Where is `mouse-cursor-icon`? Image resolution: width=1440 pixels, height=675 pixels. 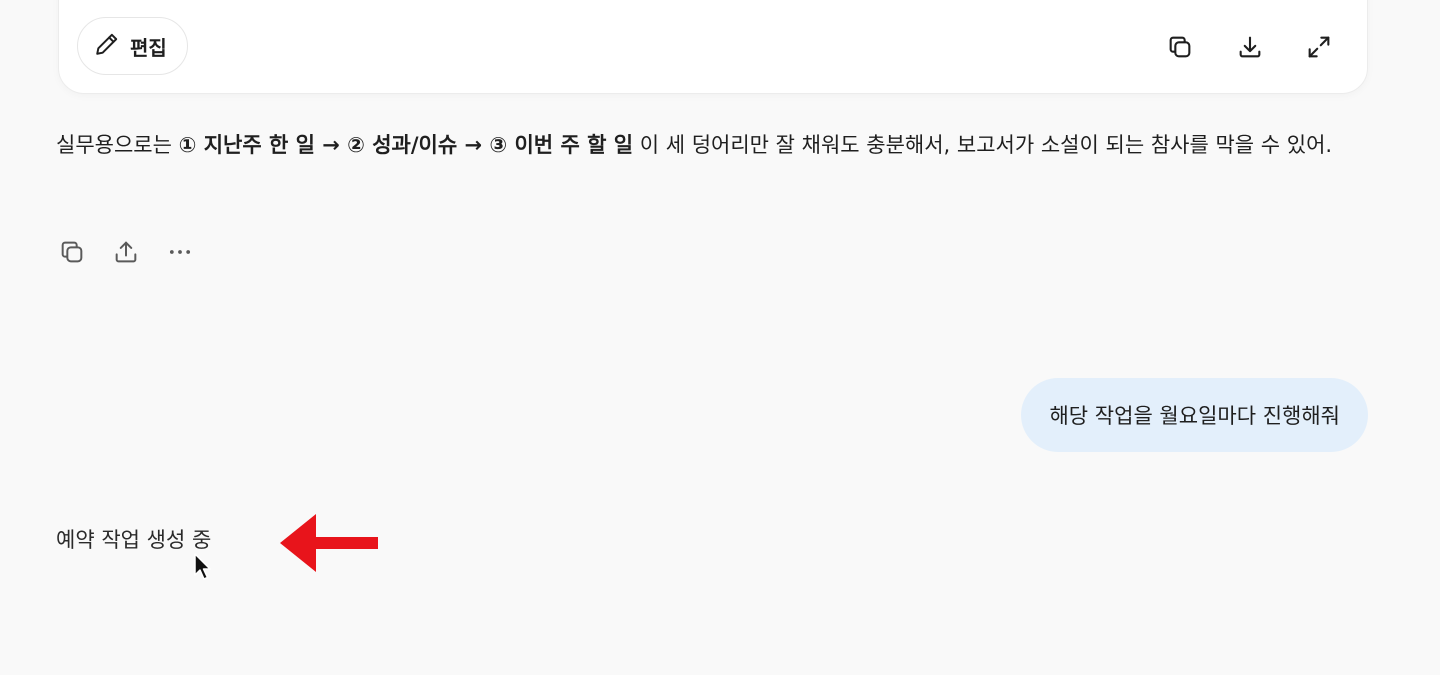
mouse-cursor-icon is located at coordinates (202, 566).